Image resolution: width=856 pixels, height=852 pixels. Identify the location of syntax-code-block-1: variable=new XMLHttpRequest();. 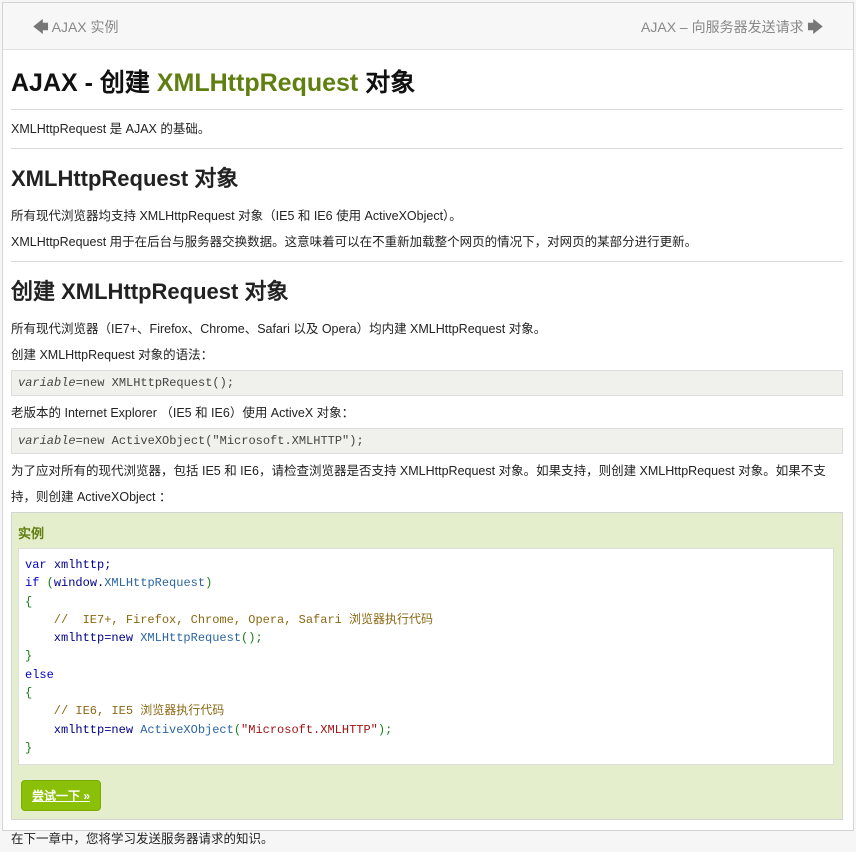
(427, 383).